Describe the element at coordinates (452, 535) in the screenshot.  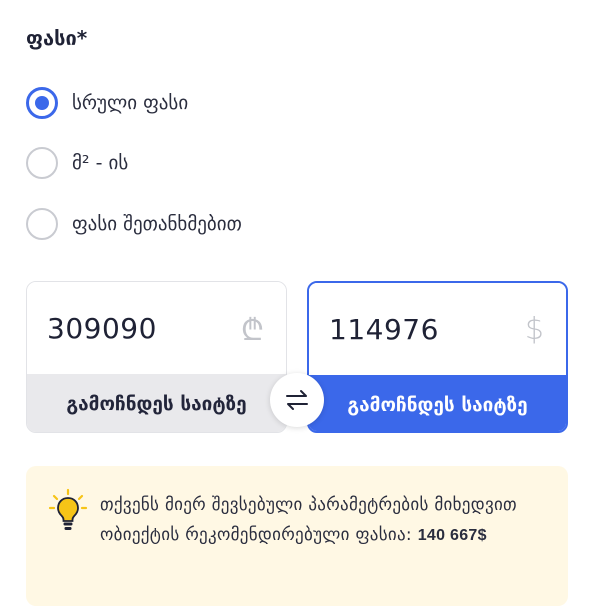
I see `recommended-price: 140 667$` at that location.